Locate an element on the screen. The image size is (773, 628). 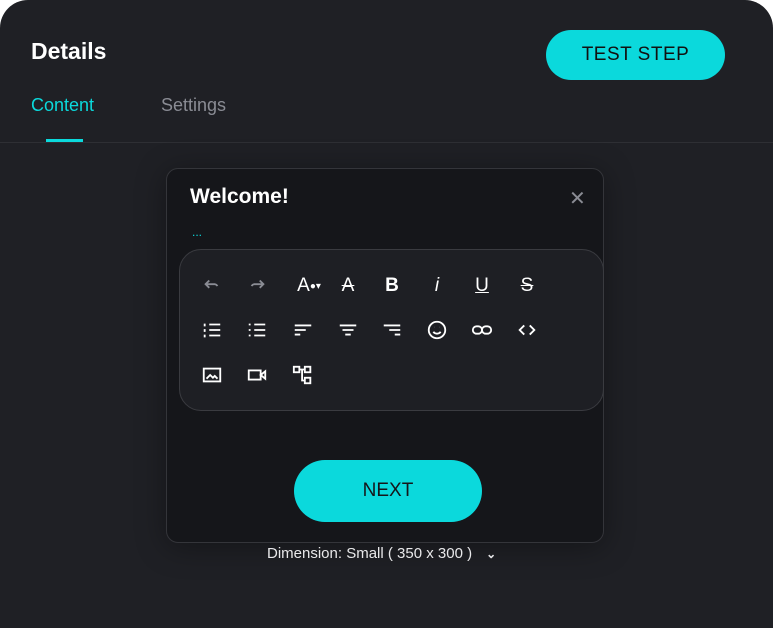
clear-format-icon: A is located at coordinates (348, 286).